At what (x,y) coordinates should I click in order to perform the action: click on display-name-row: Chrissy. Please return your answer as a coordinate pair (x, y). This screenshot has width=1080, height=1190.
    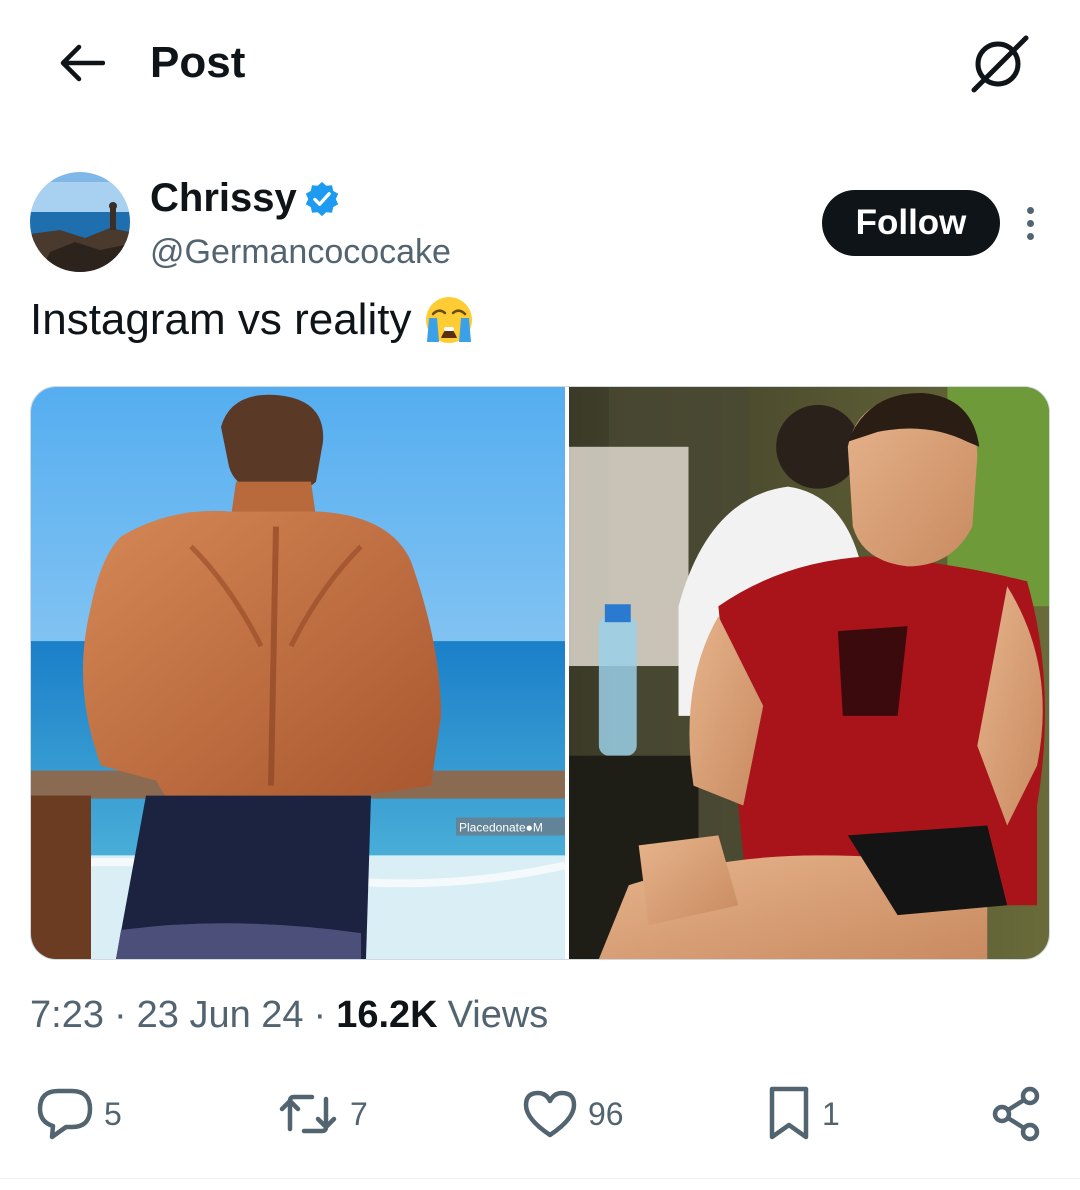
    Looking at the image, I should click on (245, 198).